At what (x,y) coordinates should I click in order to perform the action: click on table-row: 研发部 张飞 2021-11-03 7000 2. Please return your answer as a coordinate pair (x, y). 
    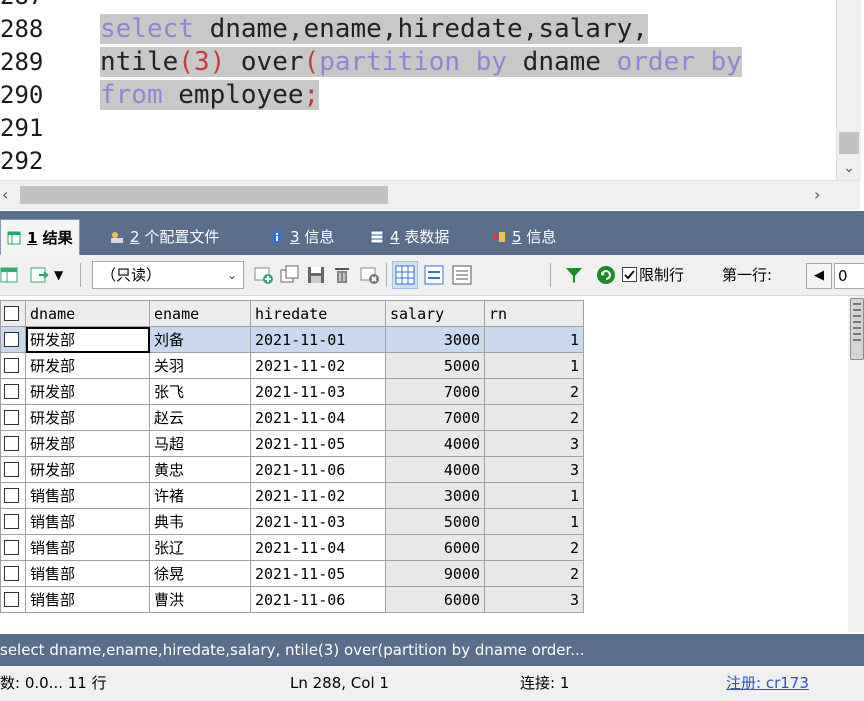
    Looking at the image, I should click on (292, 391).